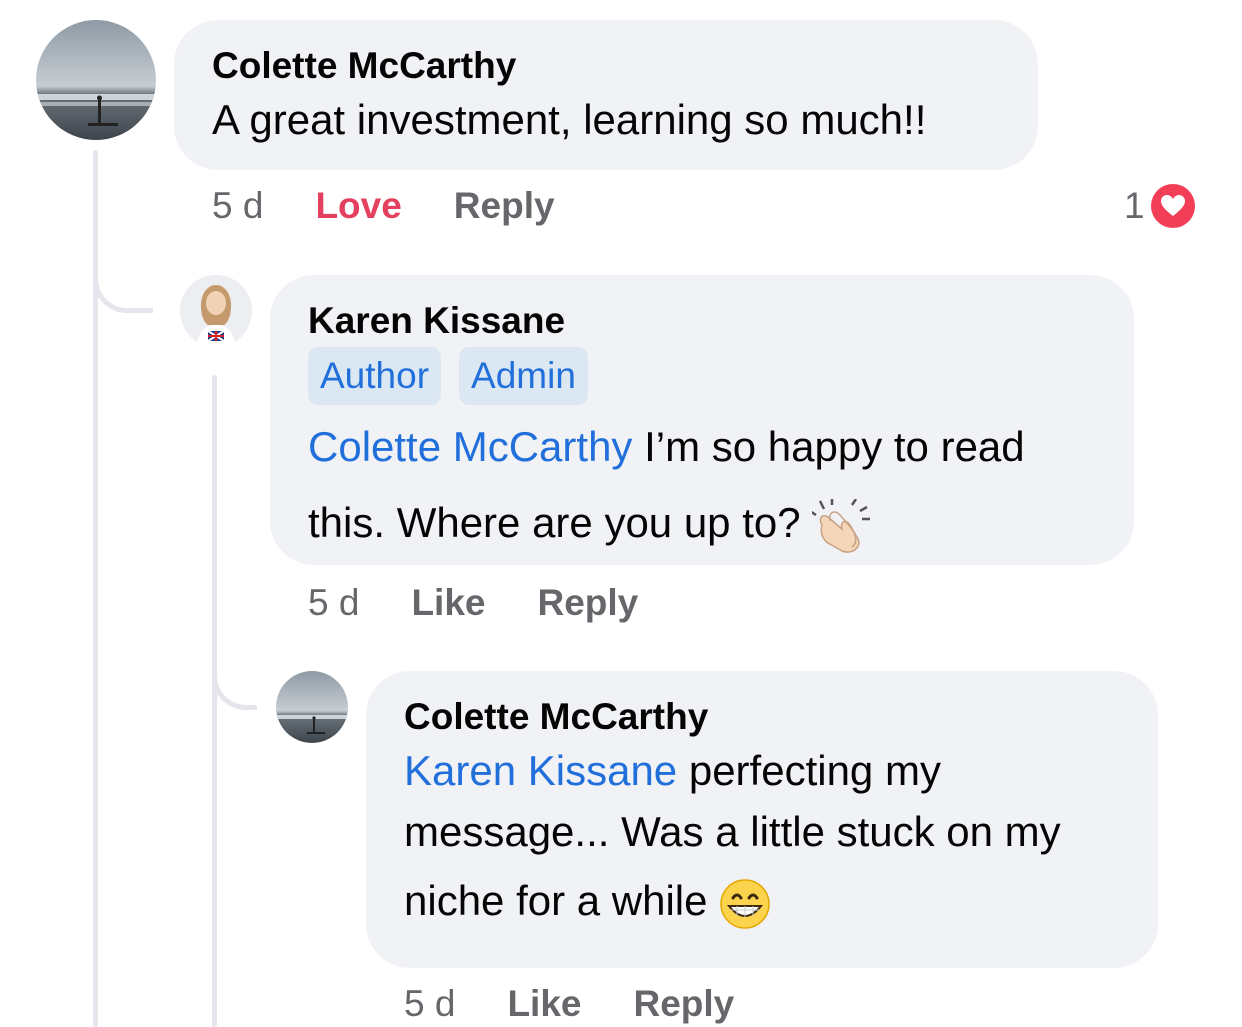  What do you see at coordinates (841, 525) in the screenshot?
I see `clapping-hands-emoji` at bounding box center [841, 525].